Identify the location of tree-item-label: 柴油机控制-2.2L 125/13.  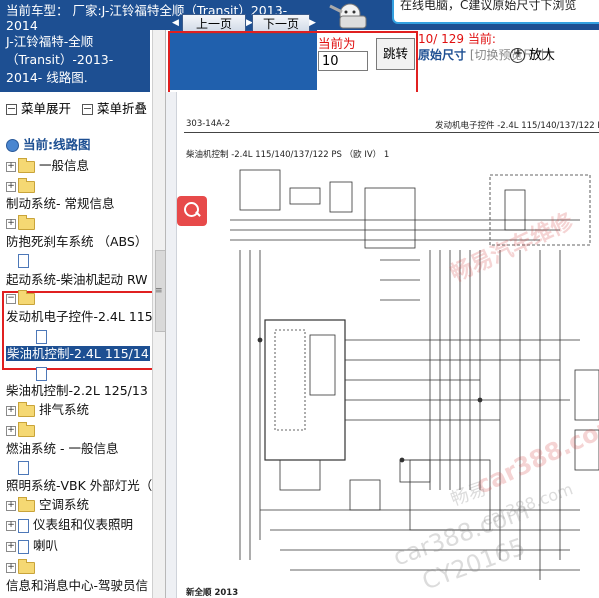
(77, 390).